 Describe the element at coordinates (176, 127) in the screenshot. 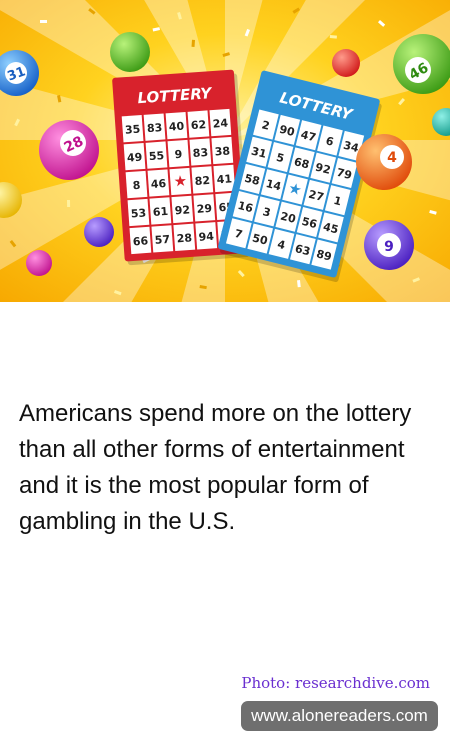

I see `red-ticket-number: 40` at that location.